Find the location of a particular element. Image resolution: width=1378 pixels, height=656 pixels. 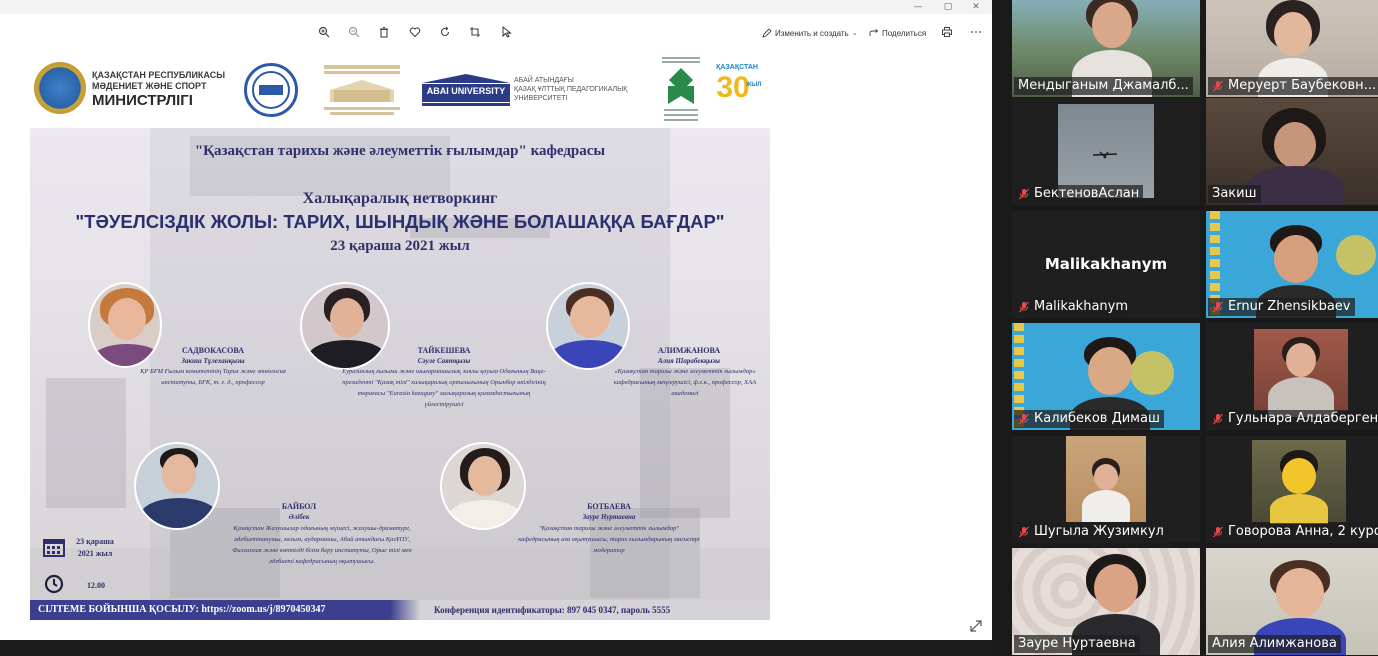

kazakhstan-emblem-icon is located at coordinates (60, 88).